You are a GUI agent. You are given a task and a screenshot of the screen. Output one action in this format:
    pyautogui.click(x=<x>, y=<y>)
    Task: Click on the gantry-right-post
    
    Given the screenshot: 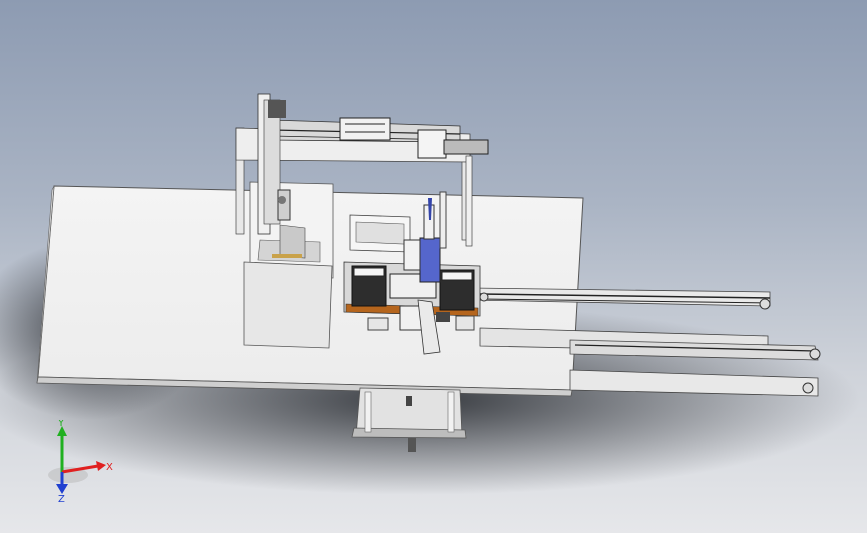 What is the action you would take?
    pyautogui.click(x=469, y=201)
    